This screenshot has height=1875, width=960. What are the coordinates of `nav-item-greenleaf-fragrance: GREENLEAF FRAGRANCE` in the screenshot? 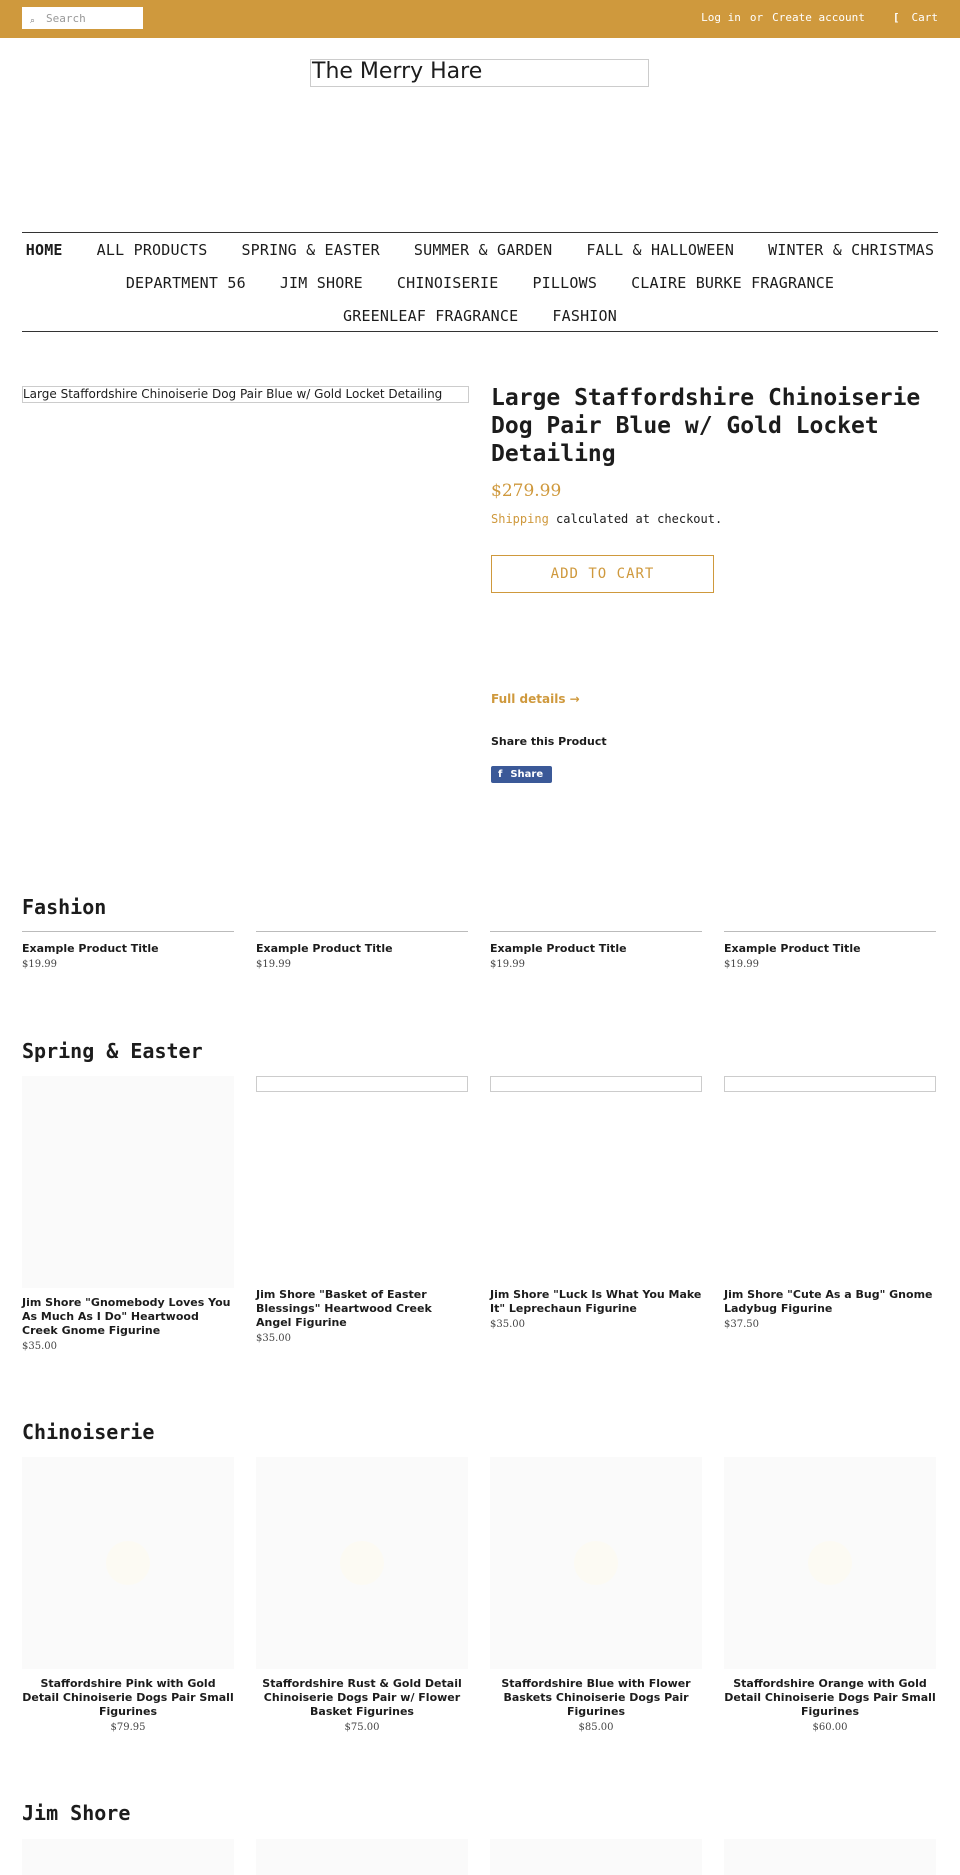 It's located at (430, 316).